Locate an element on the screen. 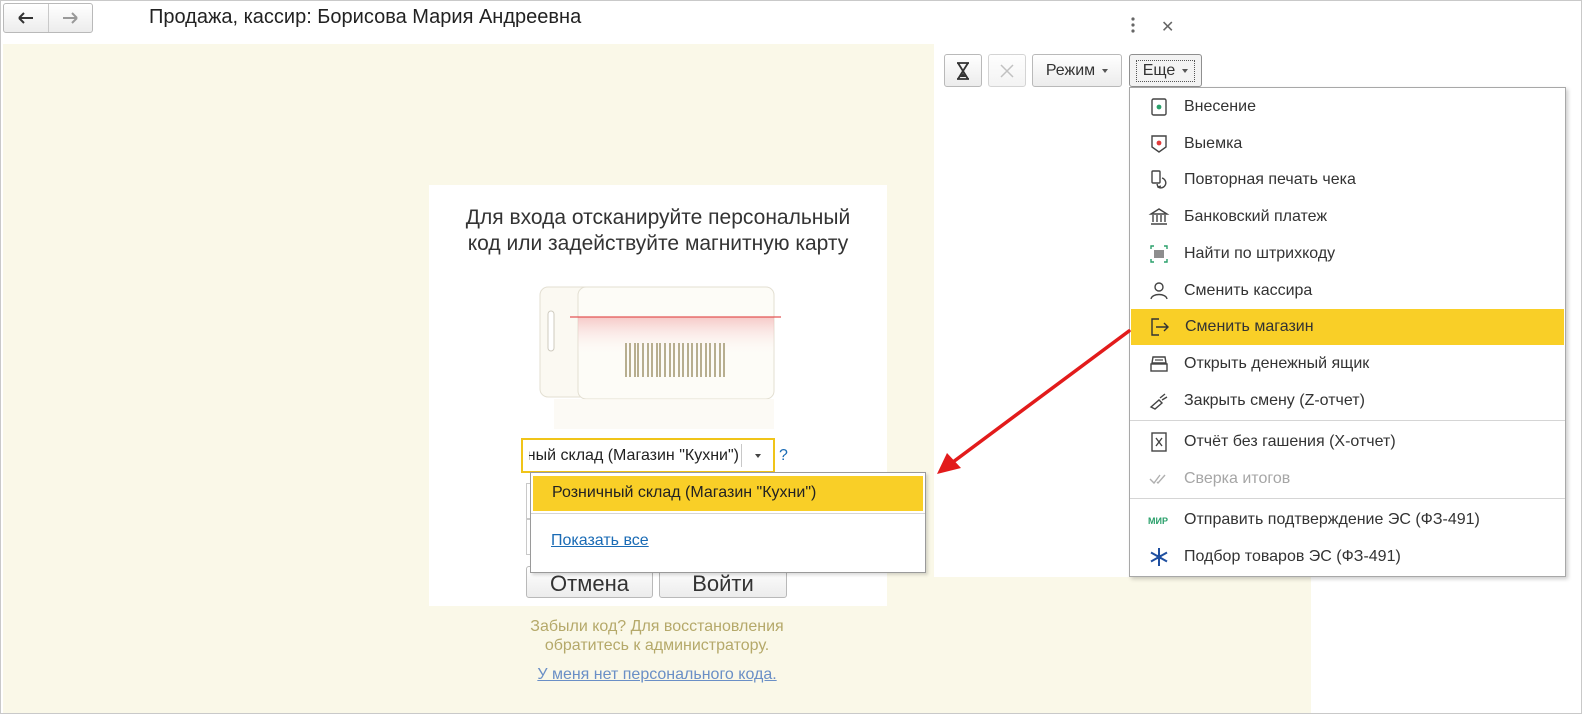 This screenshot has width=1582, height=715. arrow-right-icon is located at coordinates (70, 18).